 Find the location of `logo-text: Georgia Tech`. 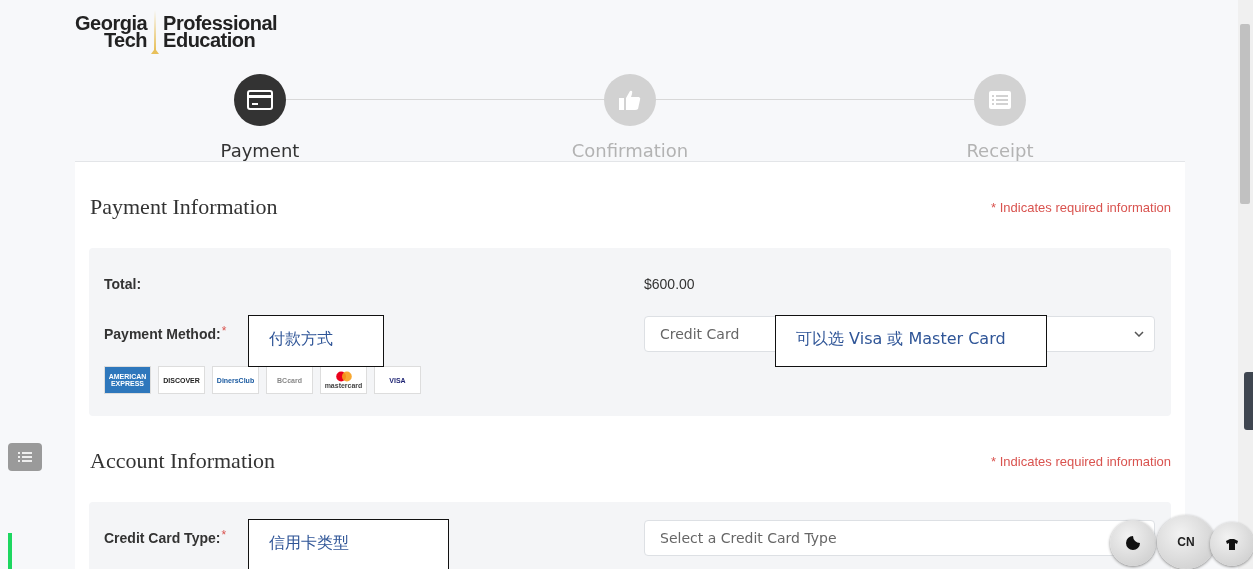

logo-text: Georgia Tech is located at coordinates (111, 32).